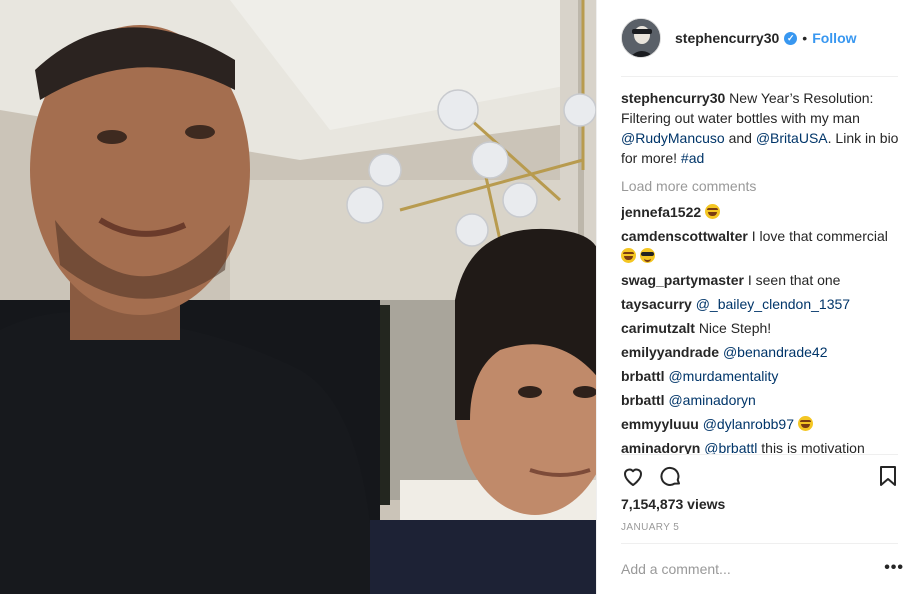 The image size is (914, 594). I want to click on comment-item: taysacurry @_bailey_clendon_1357, so click(760, 304).